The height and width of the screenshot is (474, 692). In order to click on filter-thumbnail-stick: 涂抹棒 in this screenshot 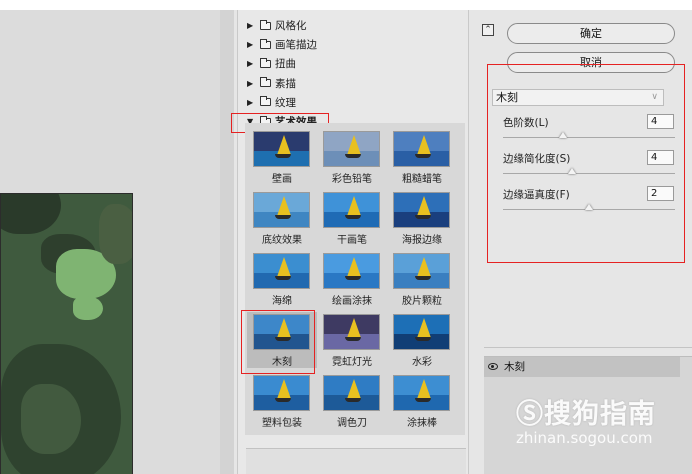, I will do `click(422, 401)`.